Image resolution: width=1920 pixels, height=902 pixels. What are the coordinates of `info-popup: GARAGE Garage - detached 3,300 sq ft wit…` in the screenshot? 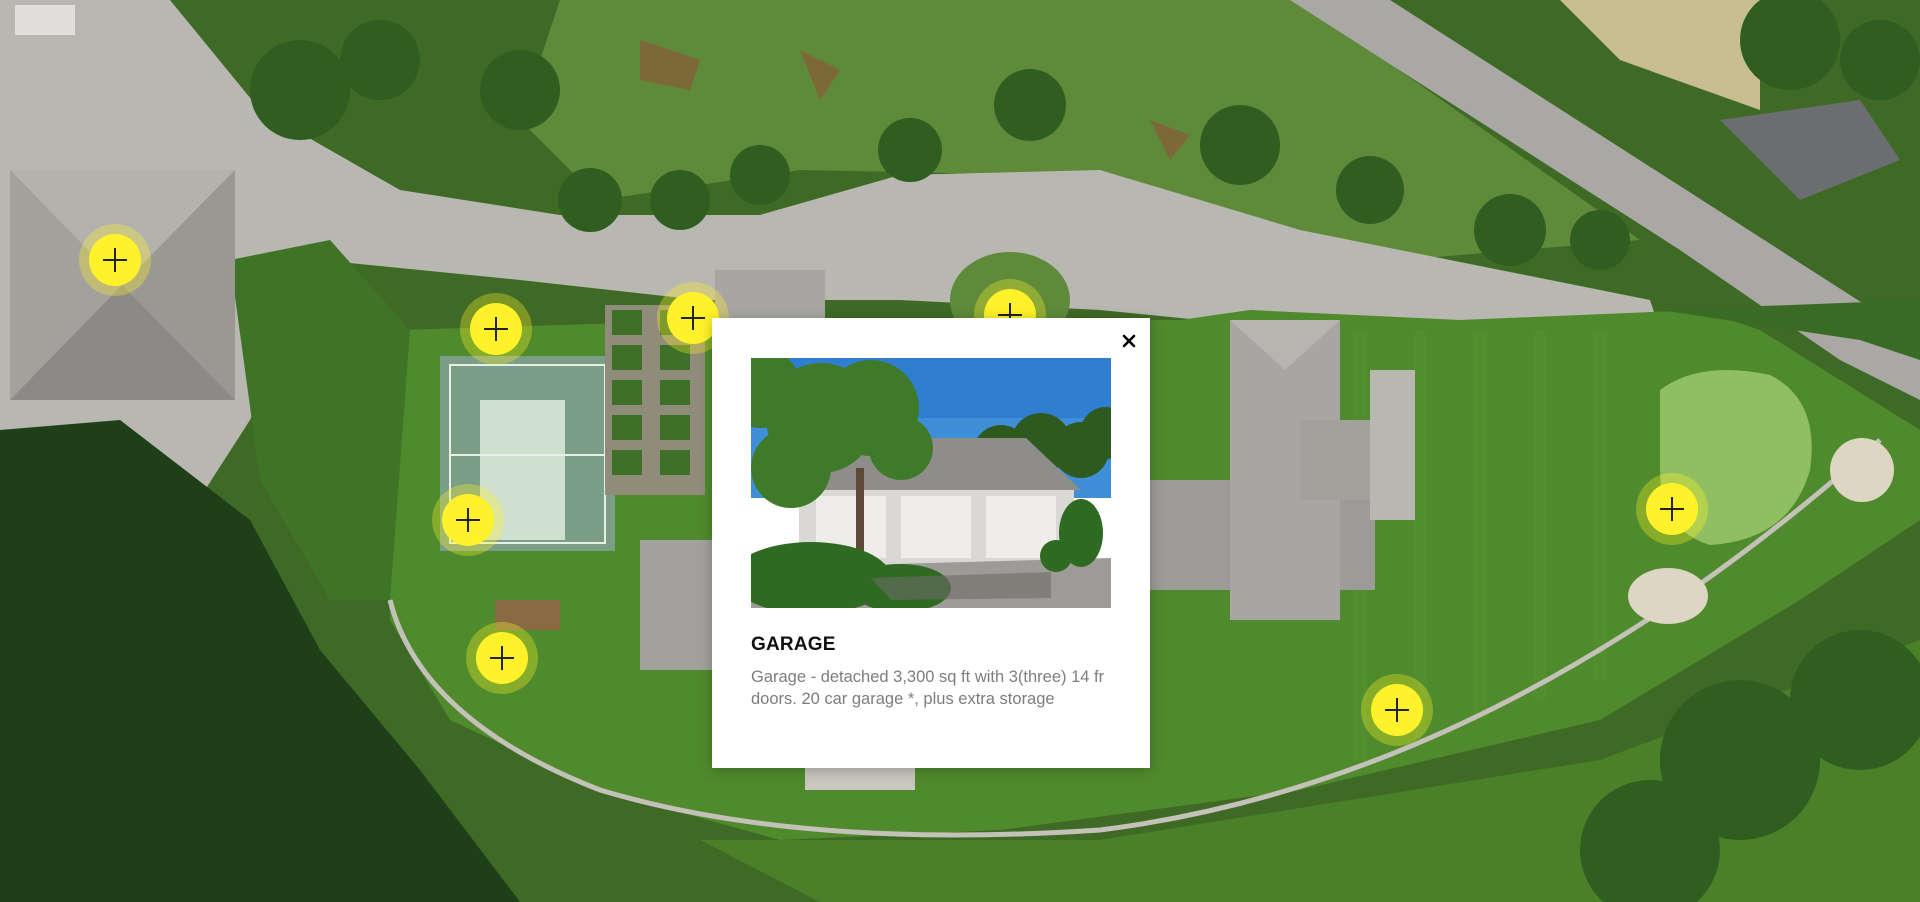 It's located at (931, 543).